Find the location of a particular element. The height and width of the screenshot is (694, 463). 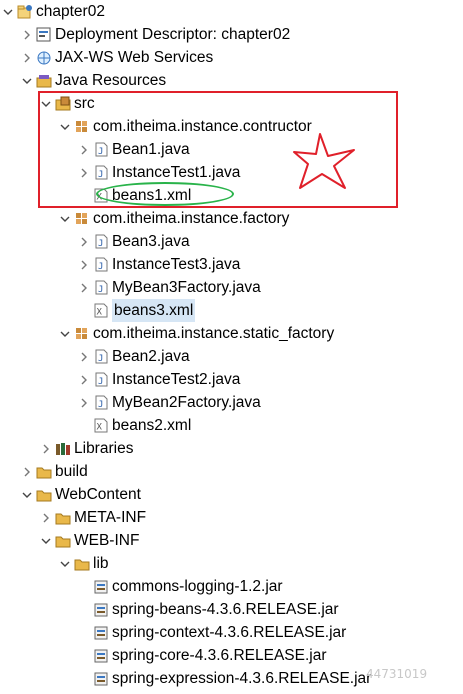

tree-item-label: com.itheima.instance.contructor is located at coordinates (202, 126).